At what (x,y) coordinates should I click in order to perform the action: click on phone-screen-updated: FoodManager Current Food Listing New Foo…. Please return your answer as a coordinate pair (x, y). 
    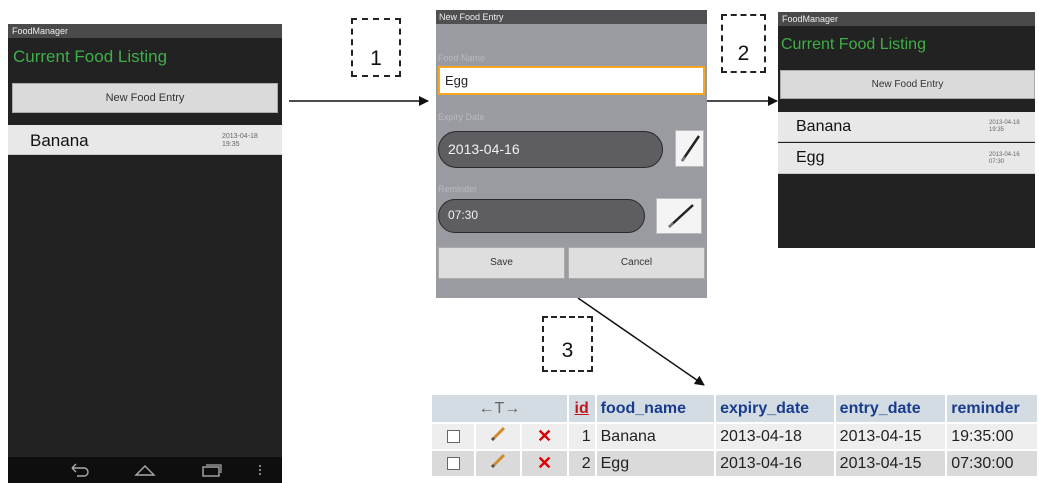
    Looking at the image, I should click on (906, 130).